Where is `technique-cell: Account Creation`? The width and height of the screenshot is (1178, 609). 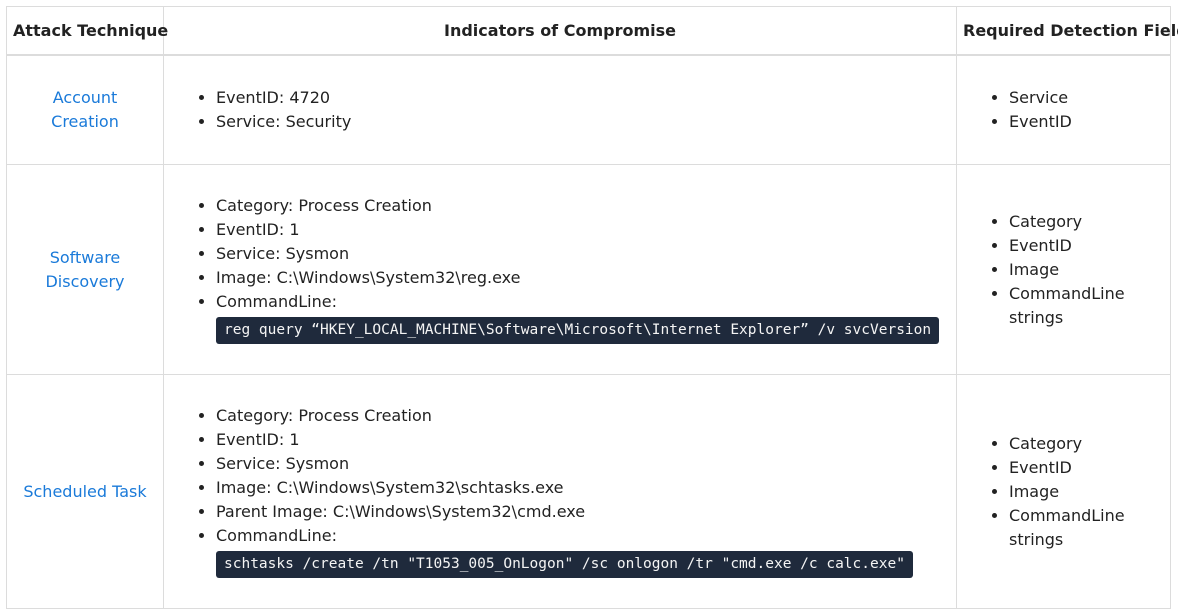 technique-cell: Account Creation is located at coordinates (85, 109).